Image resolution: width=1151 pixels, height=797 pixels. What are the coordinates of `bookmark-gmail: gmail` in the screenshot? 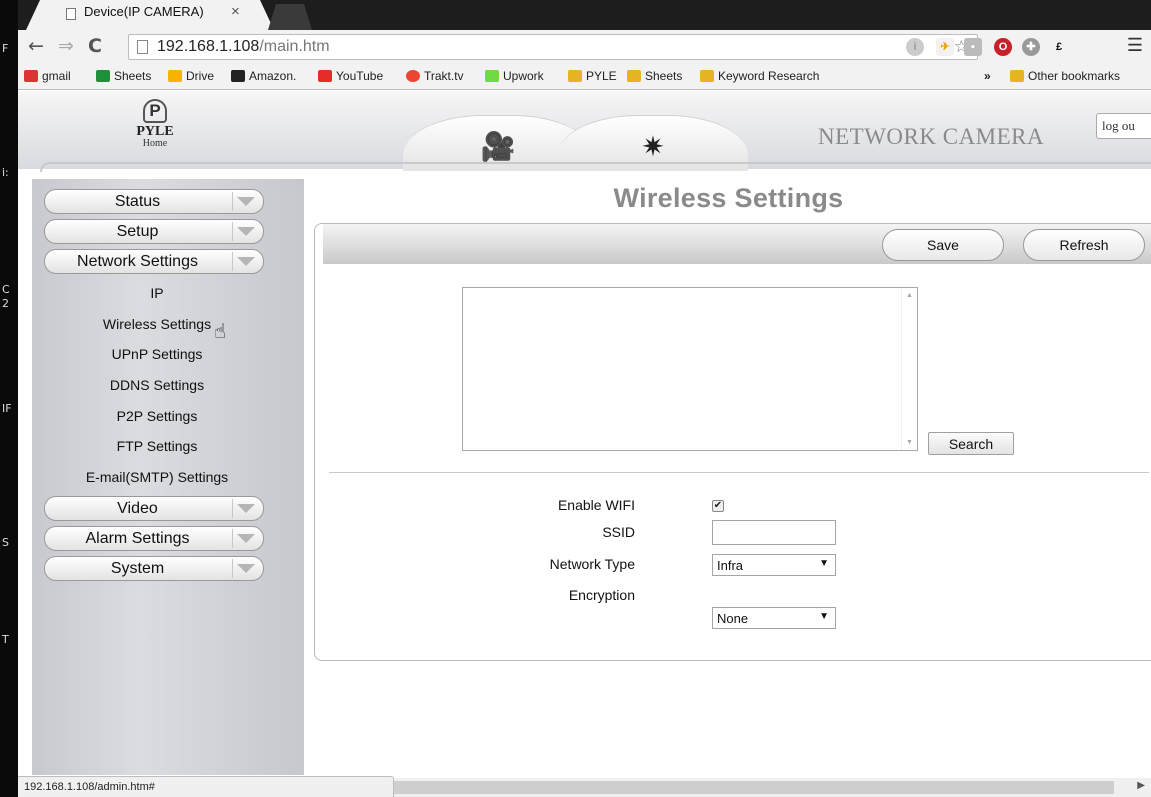 It's located at (47, 76).